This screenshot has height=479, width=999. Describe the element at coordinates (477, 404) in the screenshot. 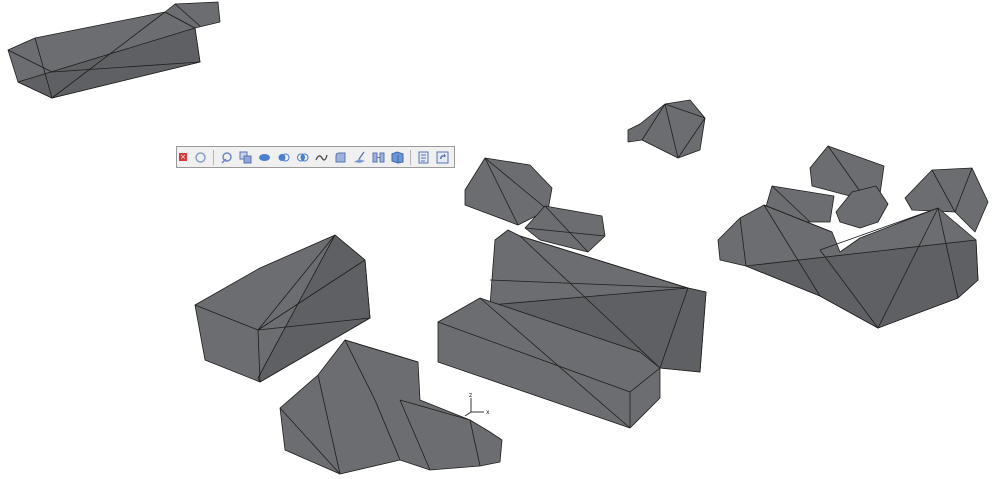

I see `axis-triad: z x` at that location.